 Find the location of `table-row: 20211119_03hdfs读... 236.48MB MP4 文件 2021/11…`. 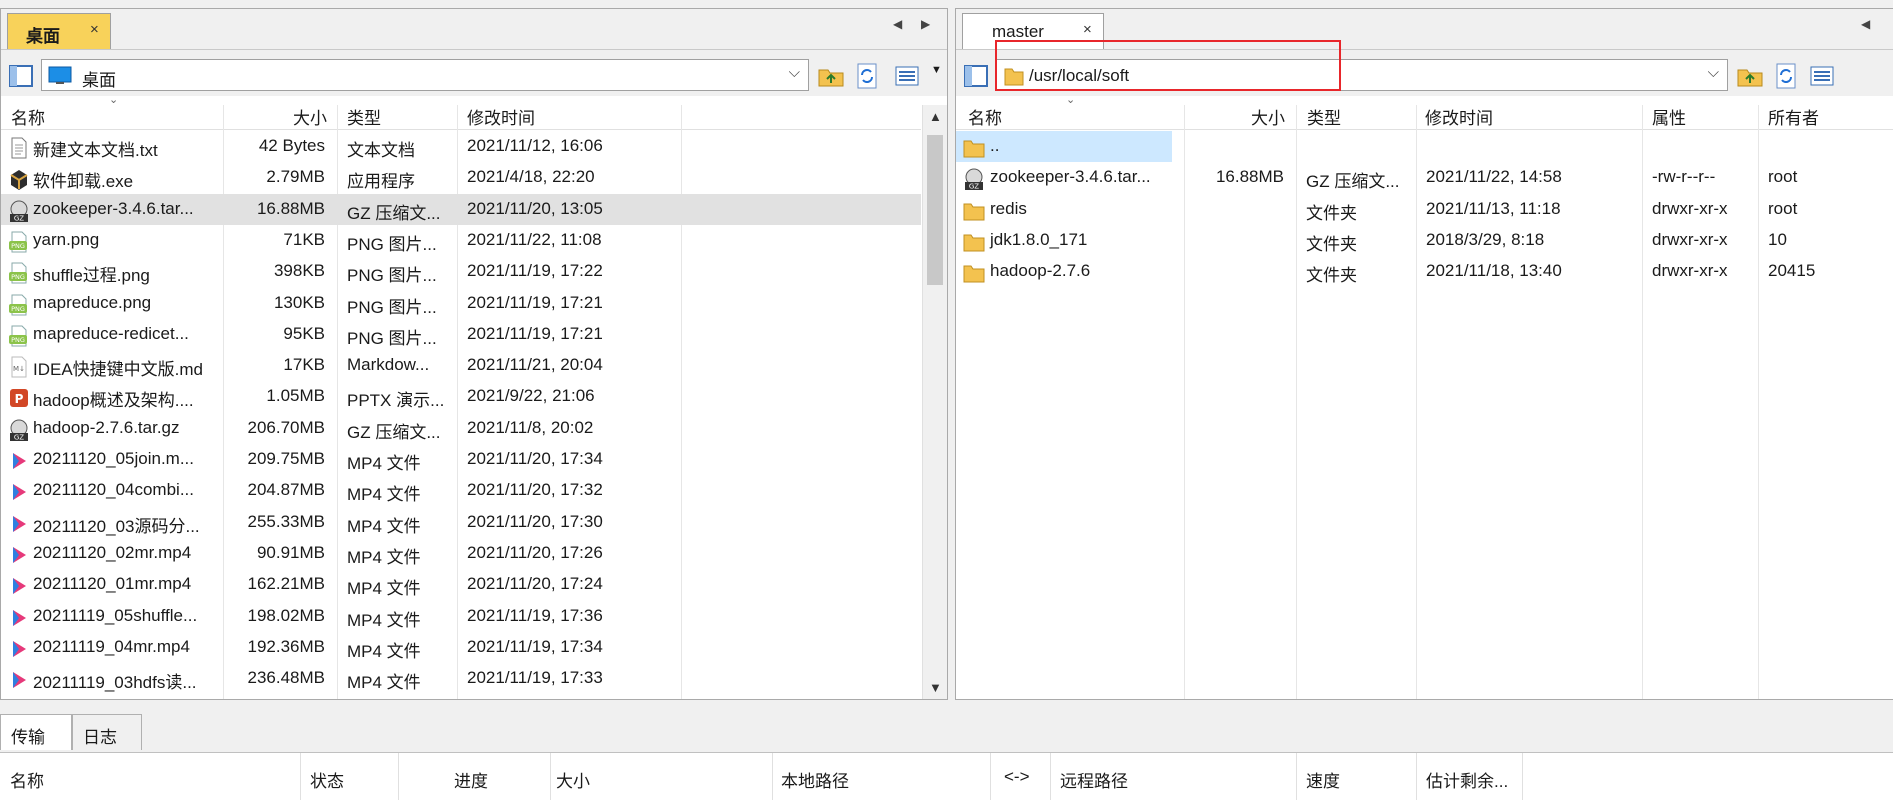

table-row: 20211119_03hdfs读... 236.48MB MP4 文件 2021/11… is located at coordinates (461, 678).